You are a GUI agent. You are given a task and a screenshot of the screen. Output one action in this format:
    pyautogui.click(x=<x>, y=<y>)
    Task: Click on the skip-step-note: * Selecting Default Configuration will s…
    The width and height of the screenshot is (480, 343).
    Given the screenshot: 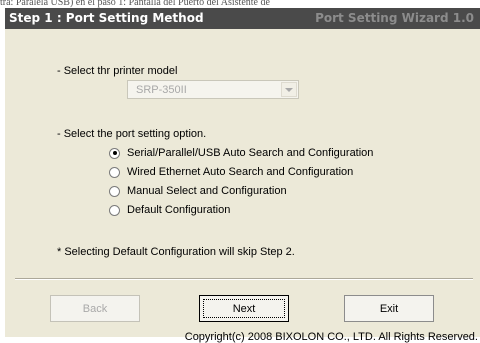 What is the action you would take?
    pyautogui.click(x=176, y=252)
    